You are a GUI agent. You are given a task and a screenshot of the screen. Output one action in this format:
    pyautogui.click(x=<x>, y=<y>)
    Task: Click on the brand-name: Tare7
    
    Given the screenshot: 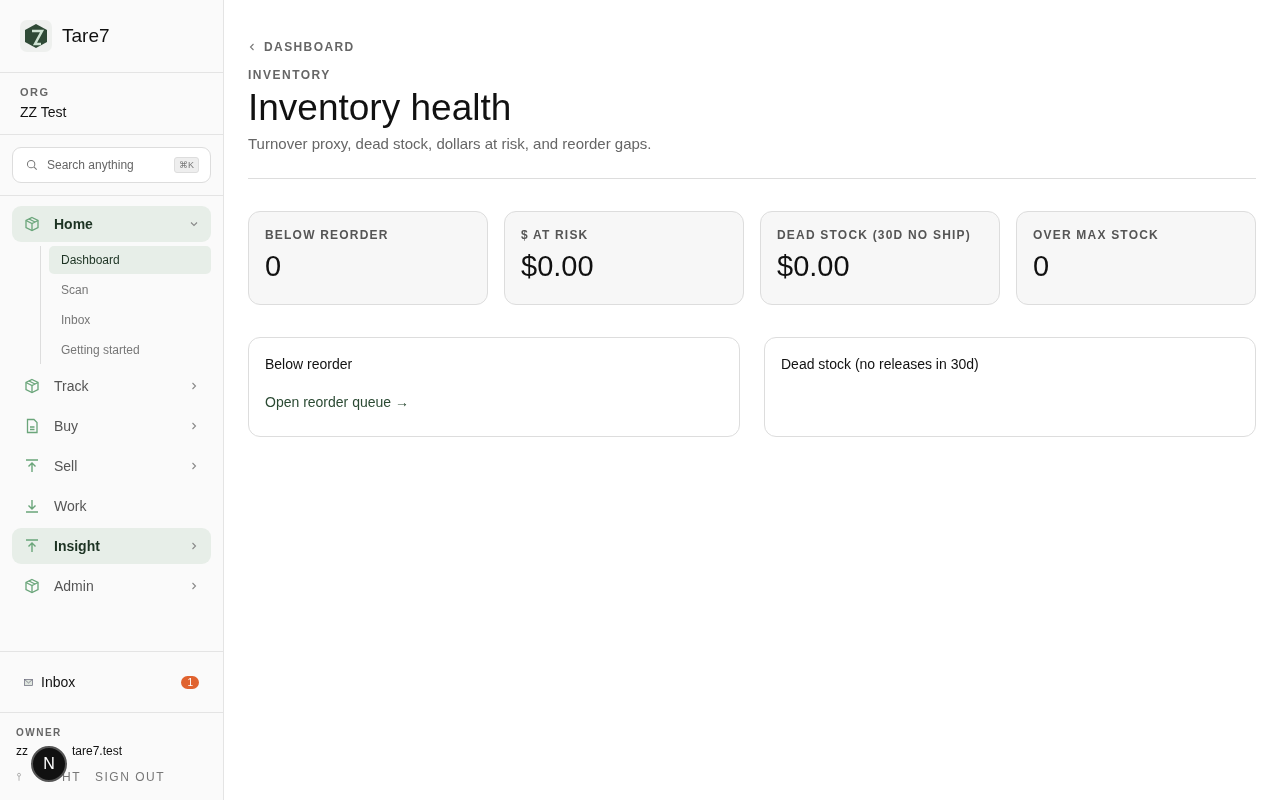 What is the action you would take?
    pyautogui.click(x=86, y=36)
    